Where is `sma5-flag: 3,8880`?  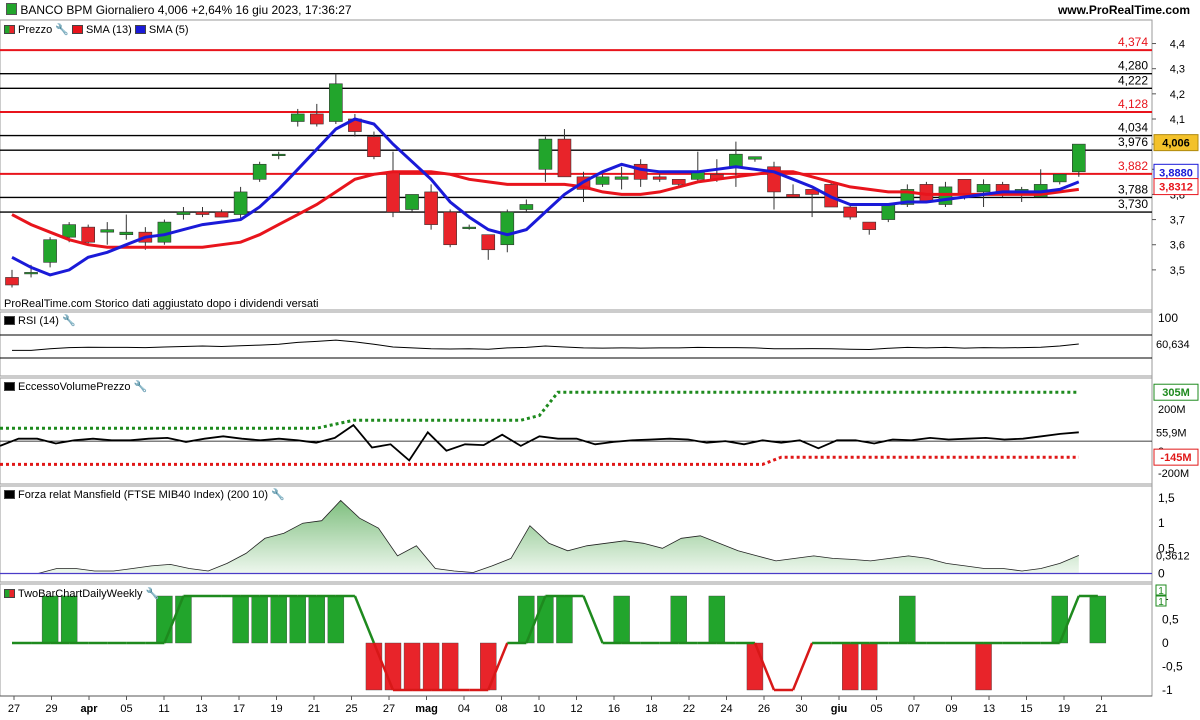 sma5-flag: 3,8880 is located at coordinates (1176, 173).